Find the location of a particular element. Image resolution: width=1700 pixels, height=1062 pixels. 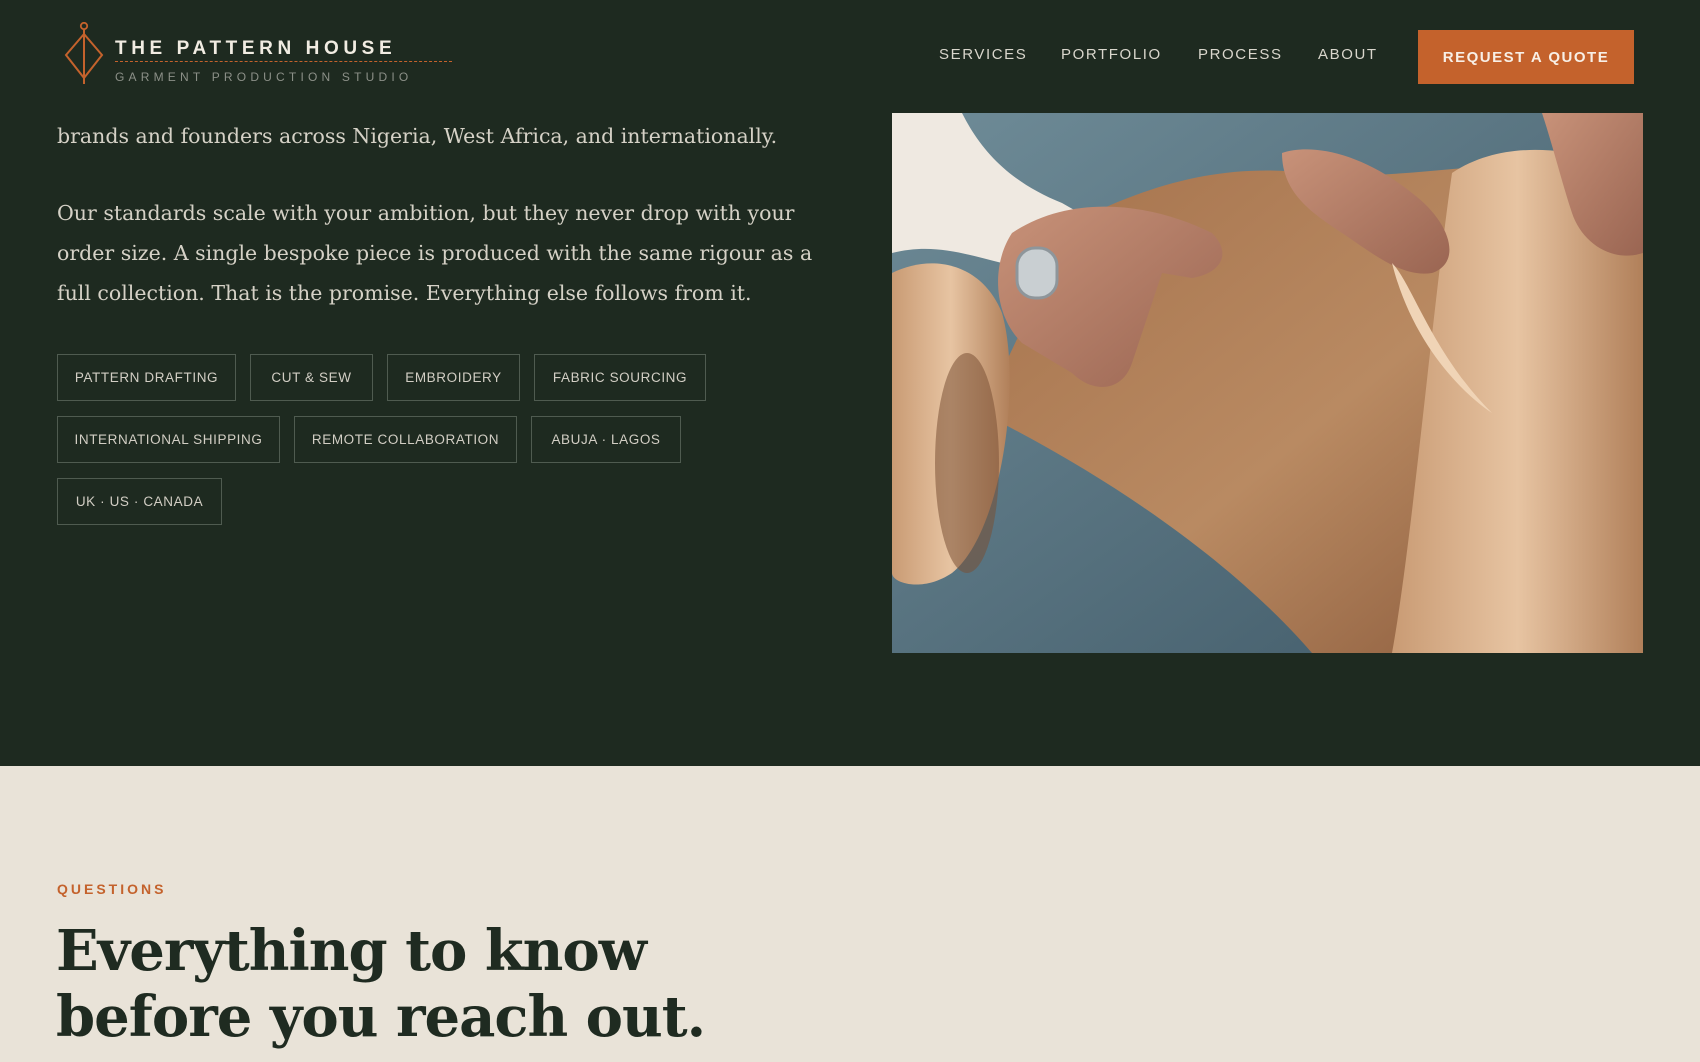

tag-remote-collaboration: REMOTE COLLABORATION is located at coordinates (405, 439).